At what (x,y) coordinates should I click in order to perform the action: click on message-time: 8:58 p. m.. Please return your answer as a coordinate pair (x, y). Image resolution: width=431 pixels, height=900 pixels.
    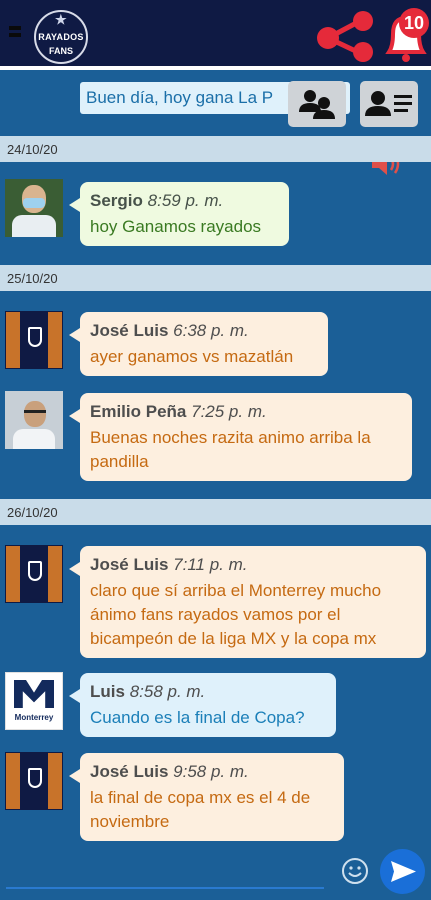
    Looking at the image, I should click on (167, 691).